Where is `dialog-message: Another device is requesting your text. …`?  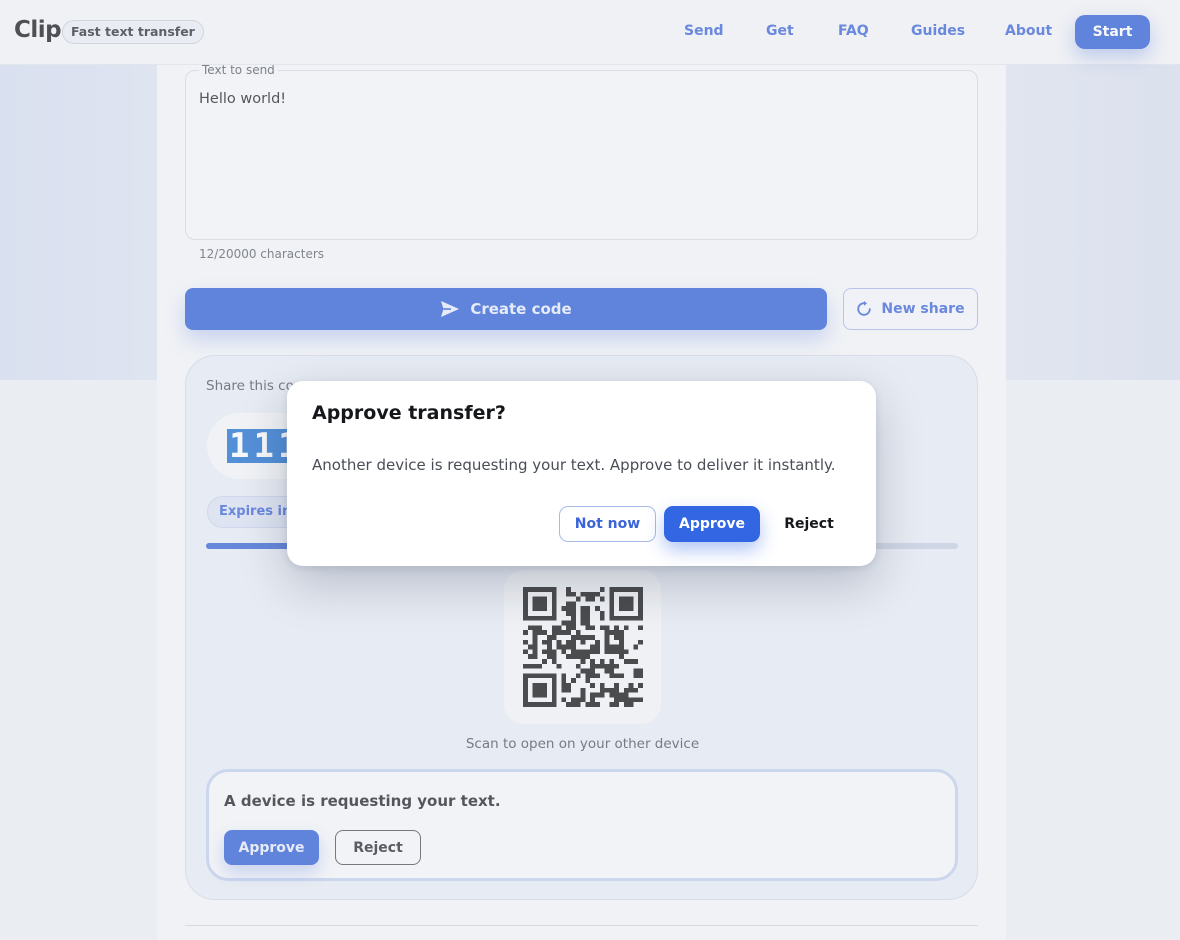 dialog-message: Another device is requesting your text. … is located at coordinates (574, 465).